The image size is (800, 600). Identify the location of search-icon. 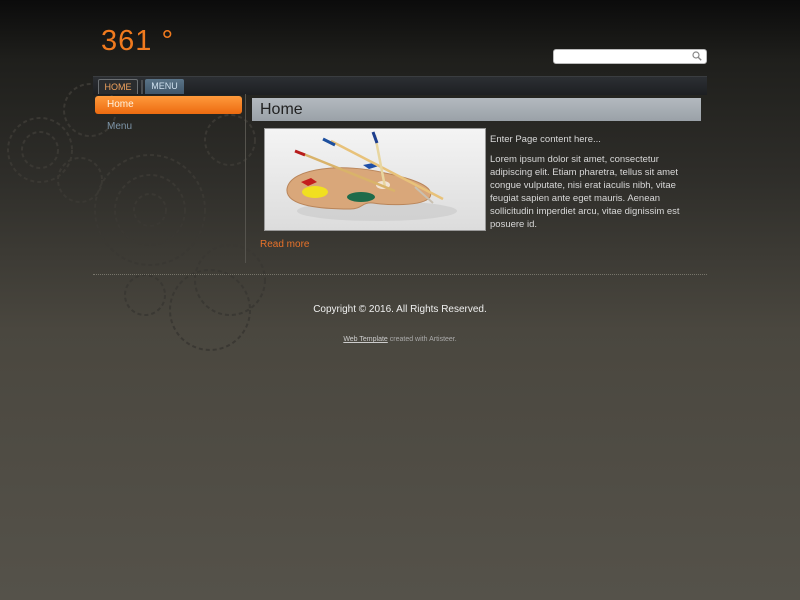
(697, 56).